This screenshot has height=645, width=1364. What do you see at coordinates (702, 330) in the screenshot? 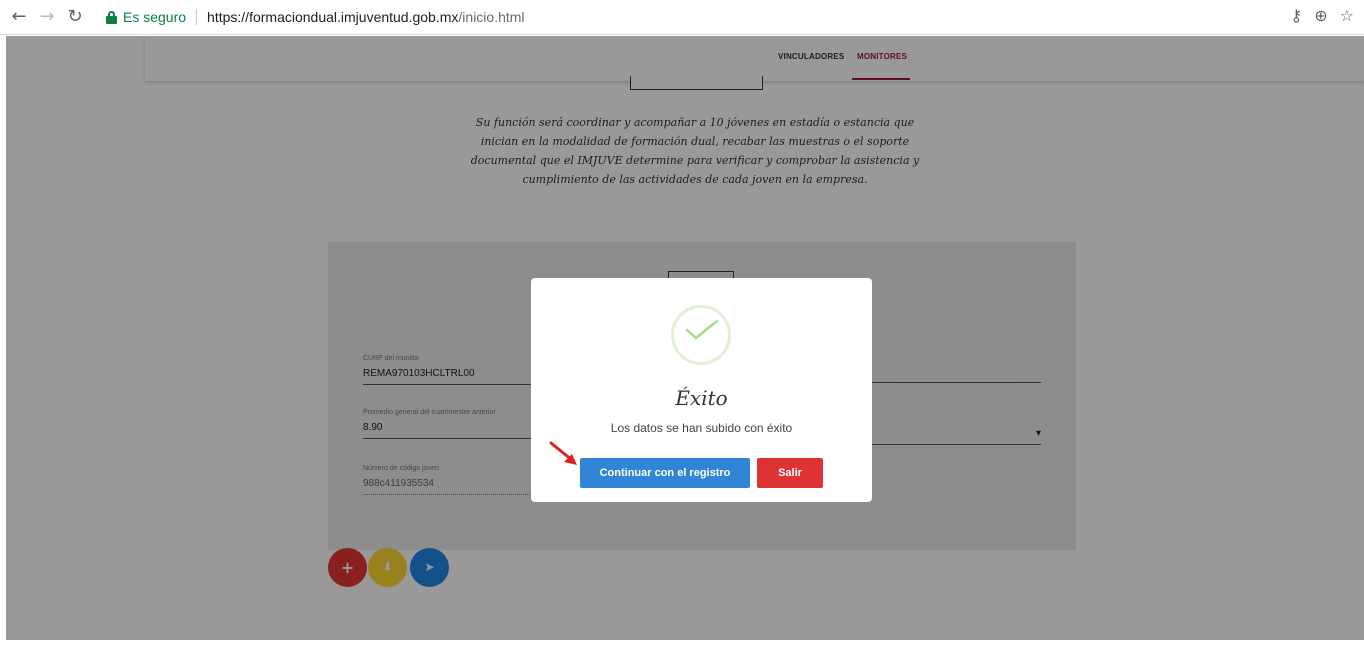
I see `checkmark-icon` at bounding box center [702, 330].